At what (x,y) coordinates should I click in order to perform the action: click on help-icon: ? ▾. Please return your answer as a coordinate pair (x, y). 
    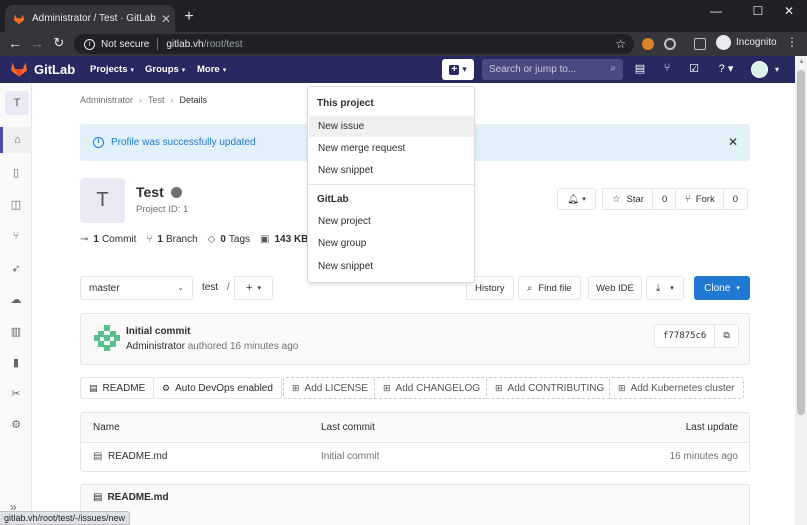
    Looking at the image, I should click on (726, 68).